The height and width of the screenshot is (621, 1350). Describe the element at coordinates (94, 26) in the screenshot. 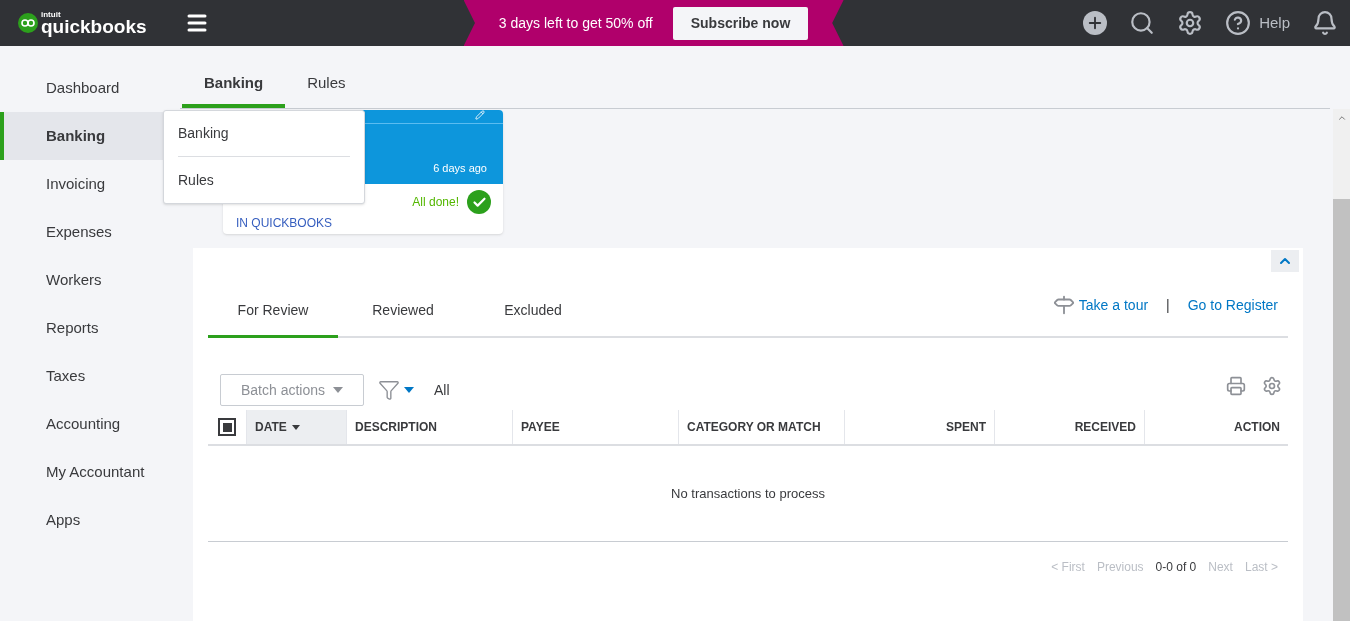

I see `logo-text: quickbooks` at that location.